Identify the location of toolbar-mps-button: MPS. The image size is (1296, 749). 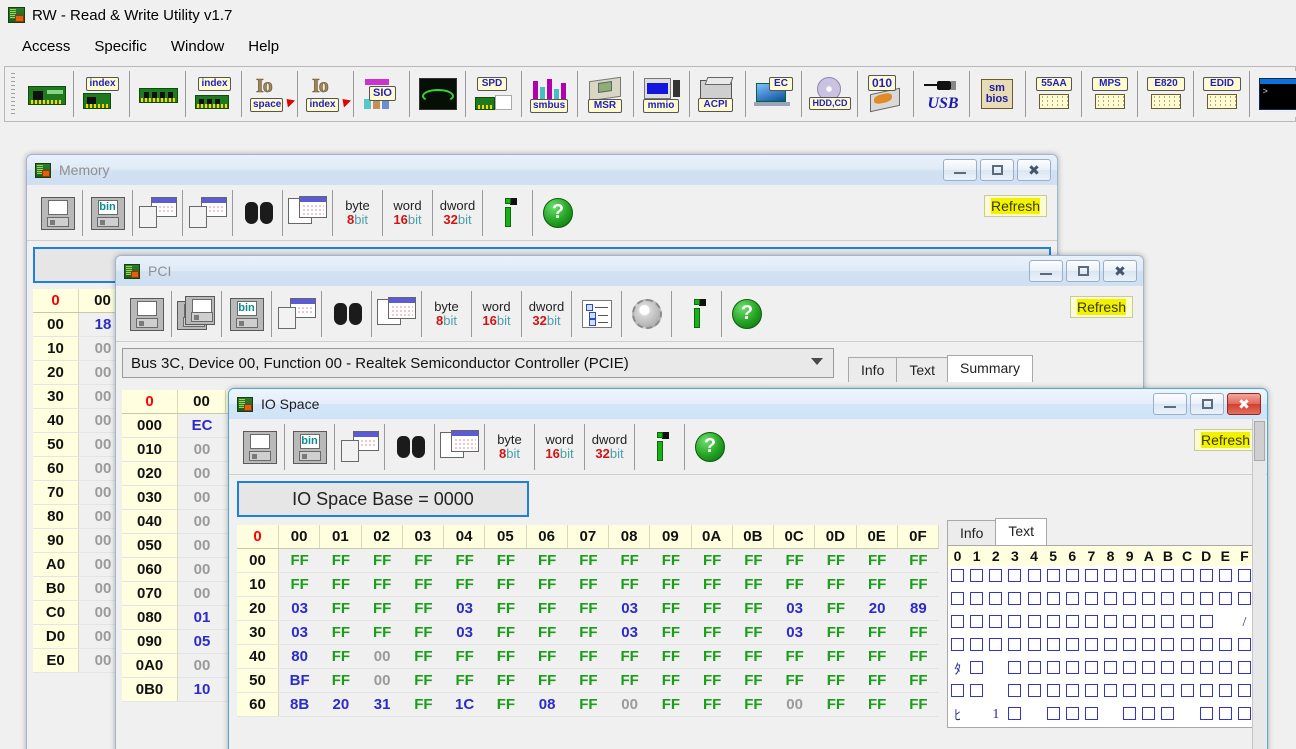
(1111, 94).